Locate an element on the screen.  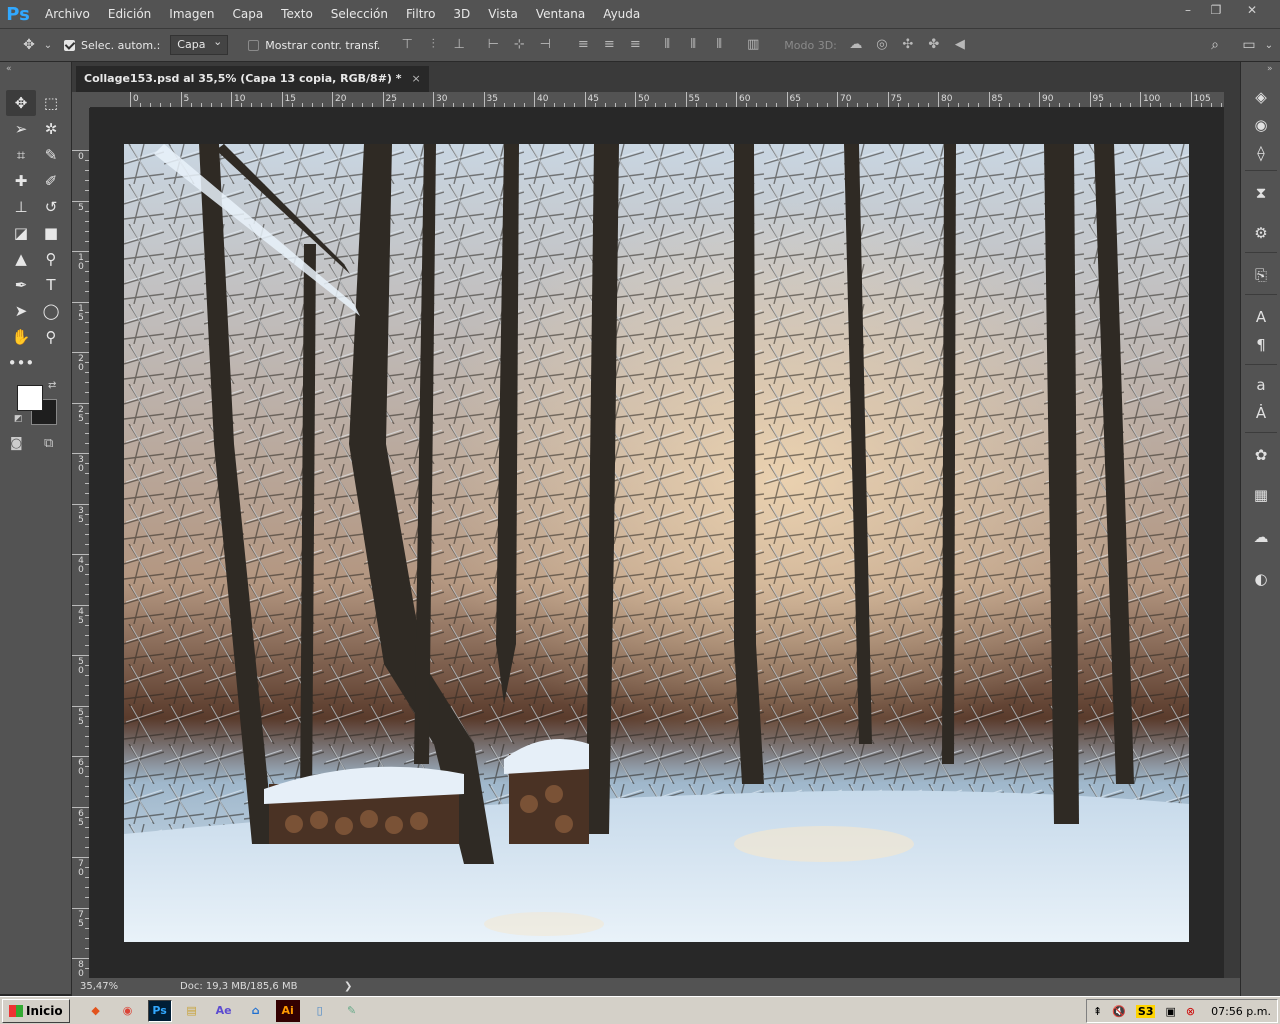
more-tools-icon: ••• is located at coordinates (21, 363).